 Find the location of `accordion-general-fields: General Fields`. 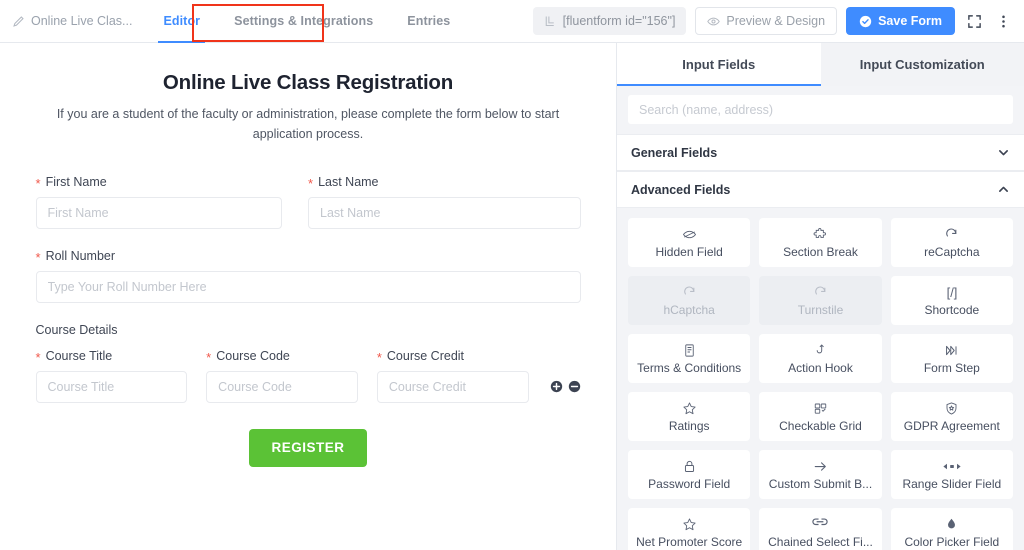

accordion-general-fields: General Fields is located at coordinates (820, 152).